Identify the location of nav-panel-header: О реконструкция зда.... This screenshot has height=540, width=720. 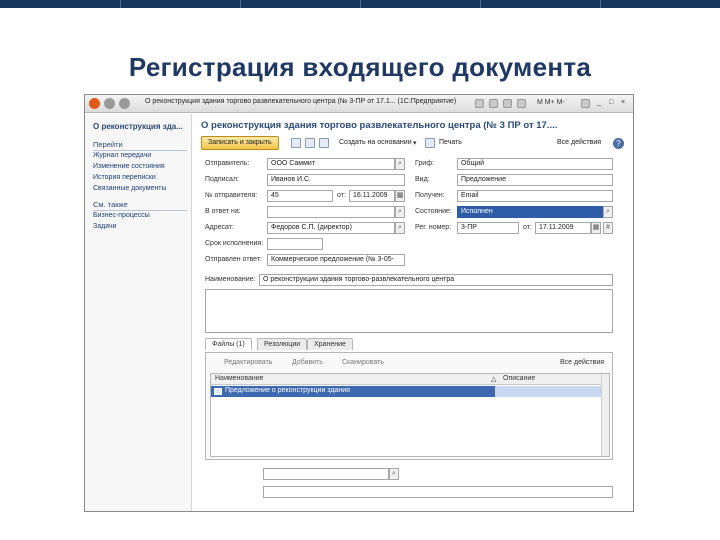
(138, 126).